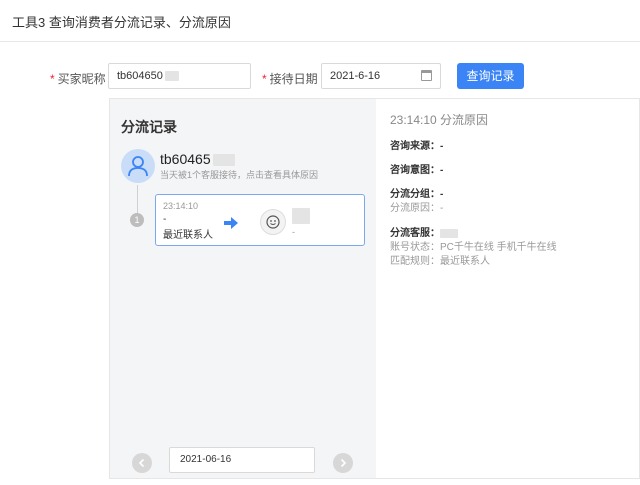 Image resolution: width=640 pixels, height=485 pixels. What do you see at coordinates (290, 79) in the screenshot?
I see `date-label: * 接待日期` at bounding box center [290, 79].